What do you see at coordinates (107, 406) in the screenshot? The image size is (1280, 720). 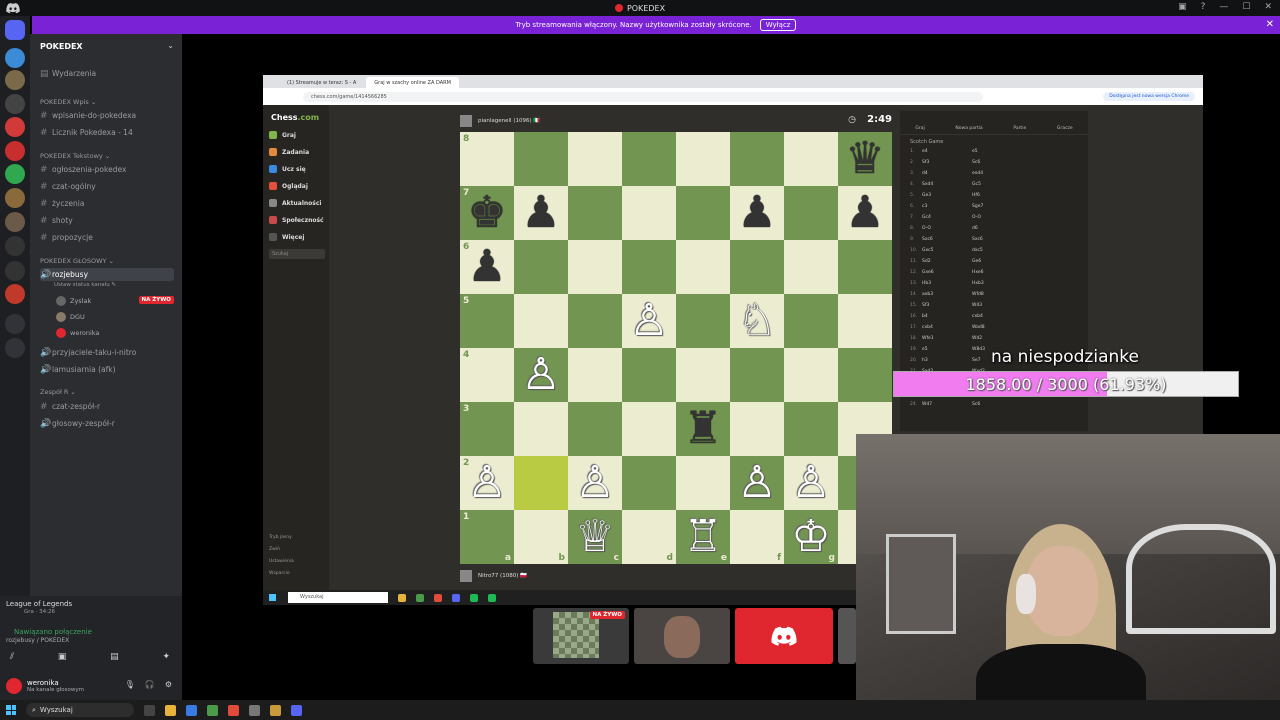 I see `channel-czat-zespol: # czat-zespół-r` at bounding box center [107, 406].